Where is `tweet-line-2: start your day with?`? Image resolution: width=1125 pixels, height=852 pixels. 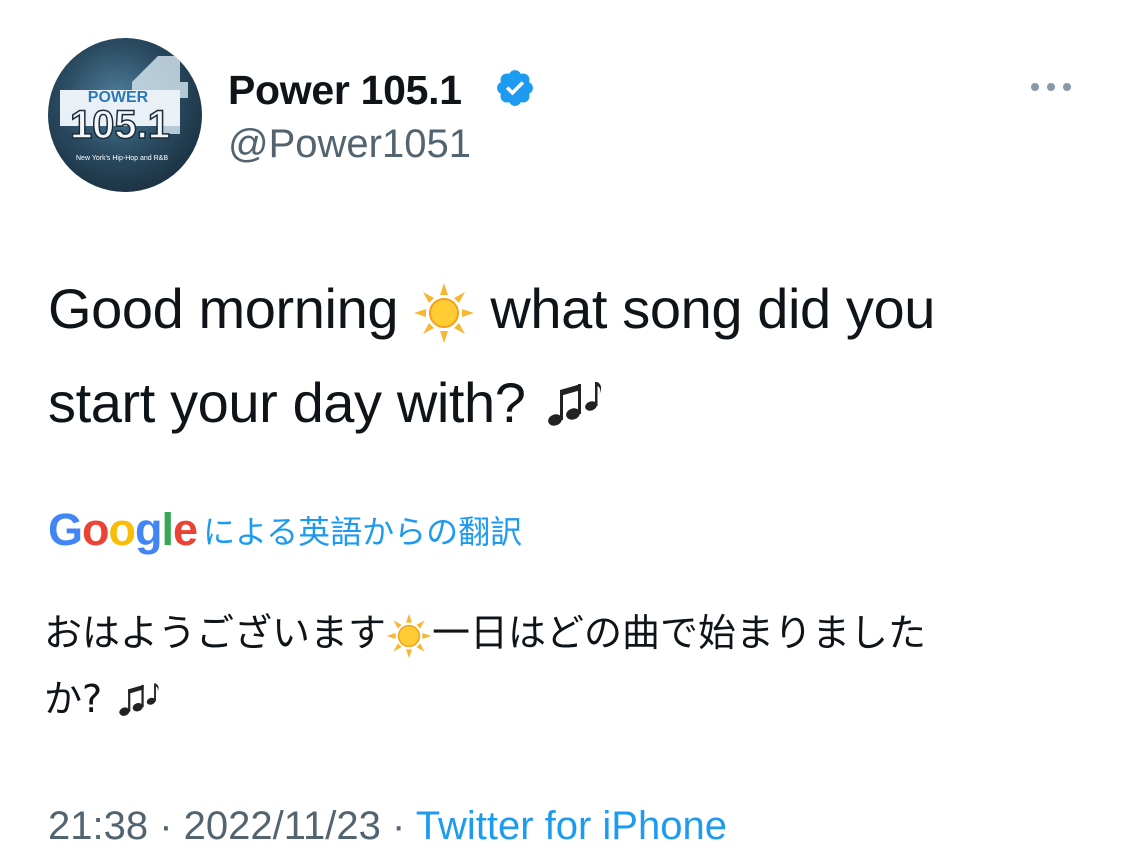 tweet-line-2: start your day with? is located at coordinates (573, 403).